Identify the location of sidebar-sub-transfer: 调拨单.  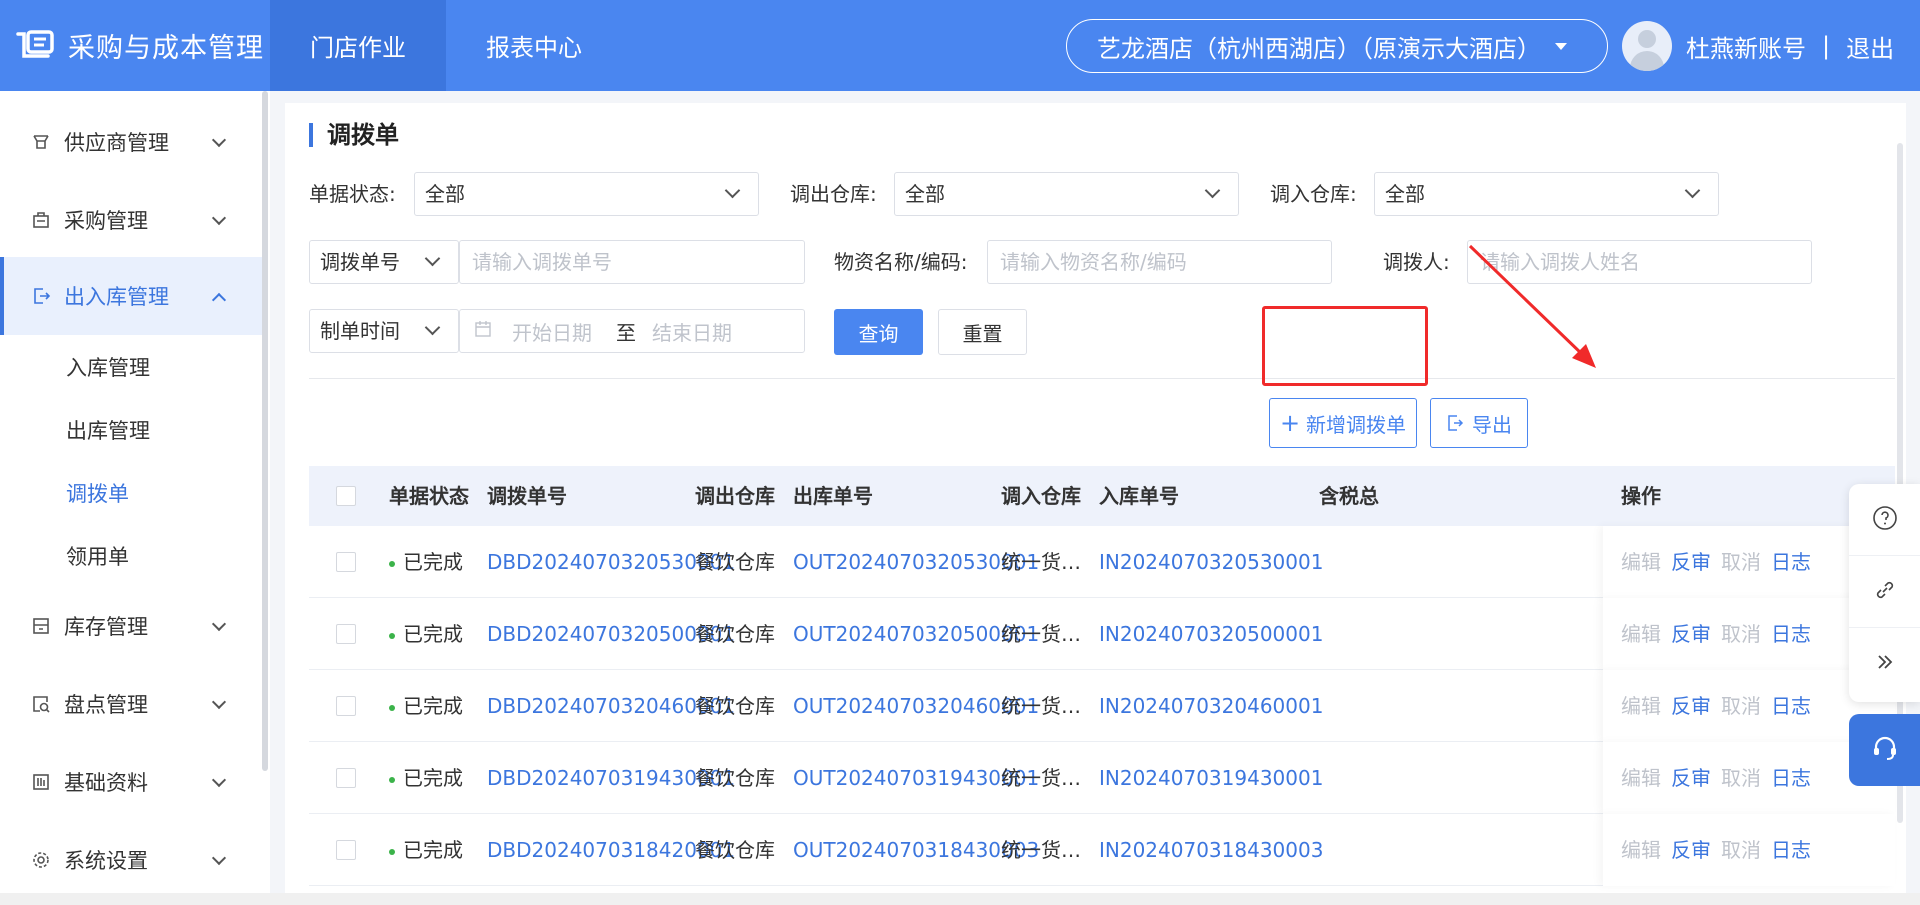
(97, 494).